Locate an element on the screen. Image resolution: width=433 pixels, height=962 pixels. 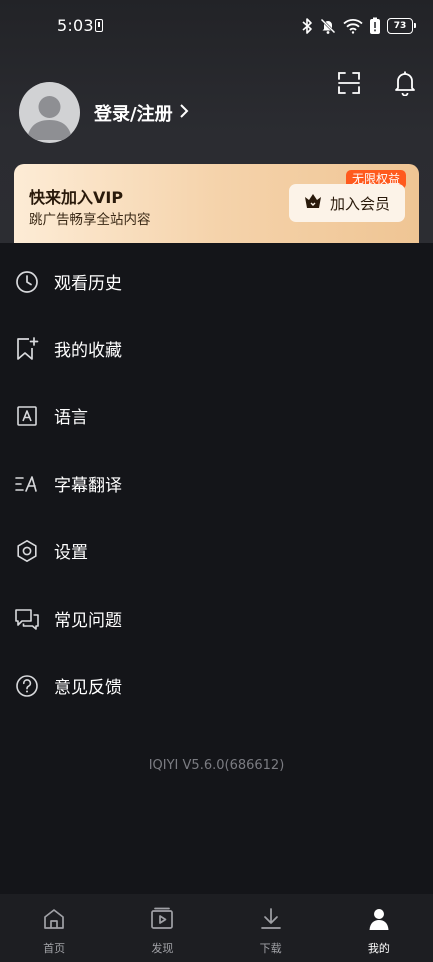
menu-label: 字幕翻译 is located at coordinates (88, 486).